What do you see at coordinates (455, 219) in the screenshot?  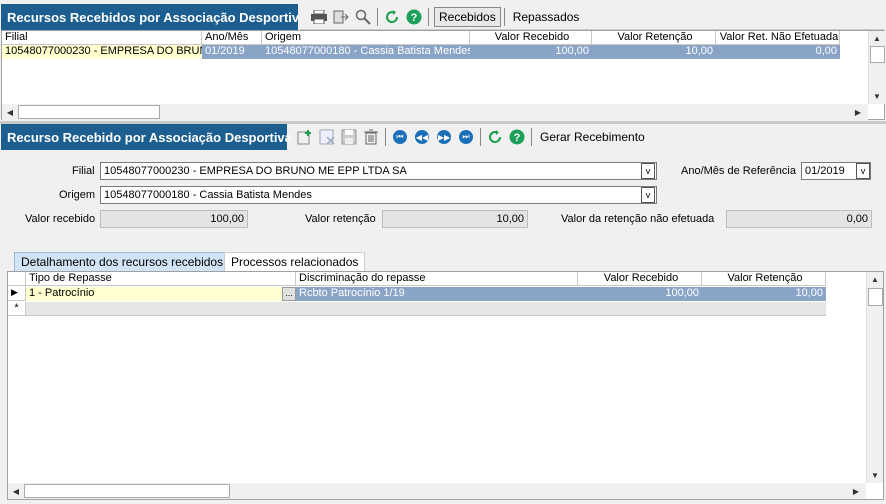 I see `valor-retencao-field: 10,00` at bounding box center [455, 219].